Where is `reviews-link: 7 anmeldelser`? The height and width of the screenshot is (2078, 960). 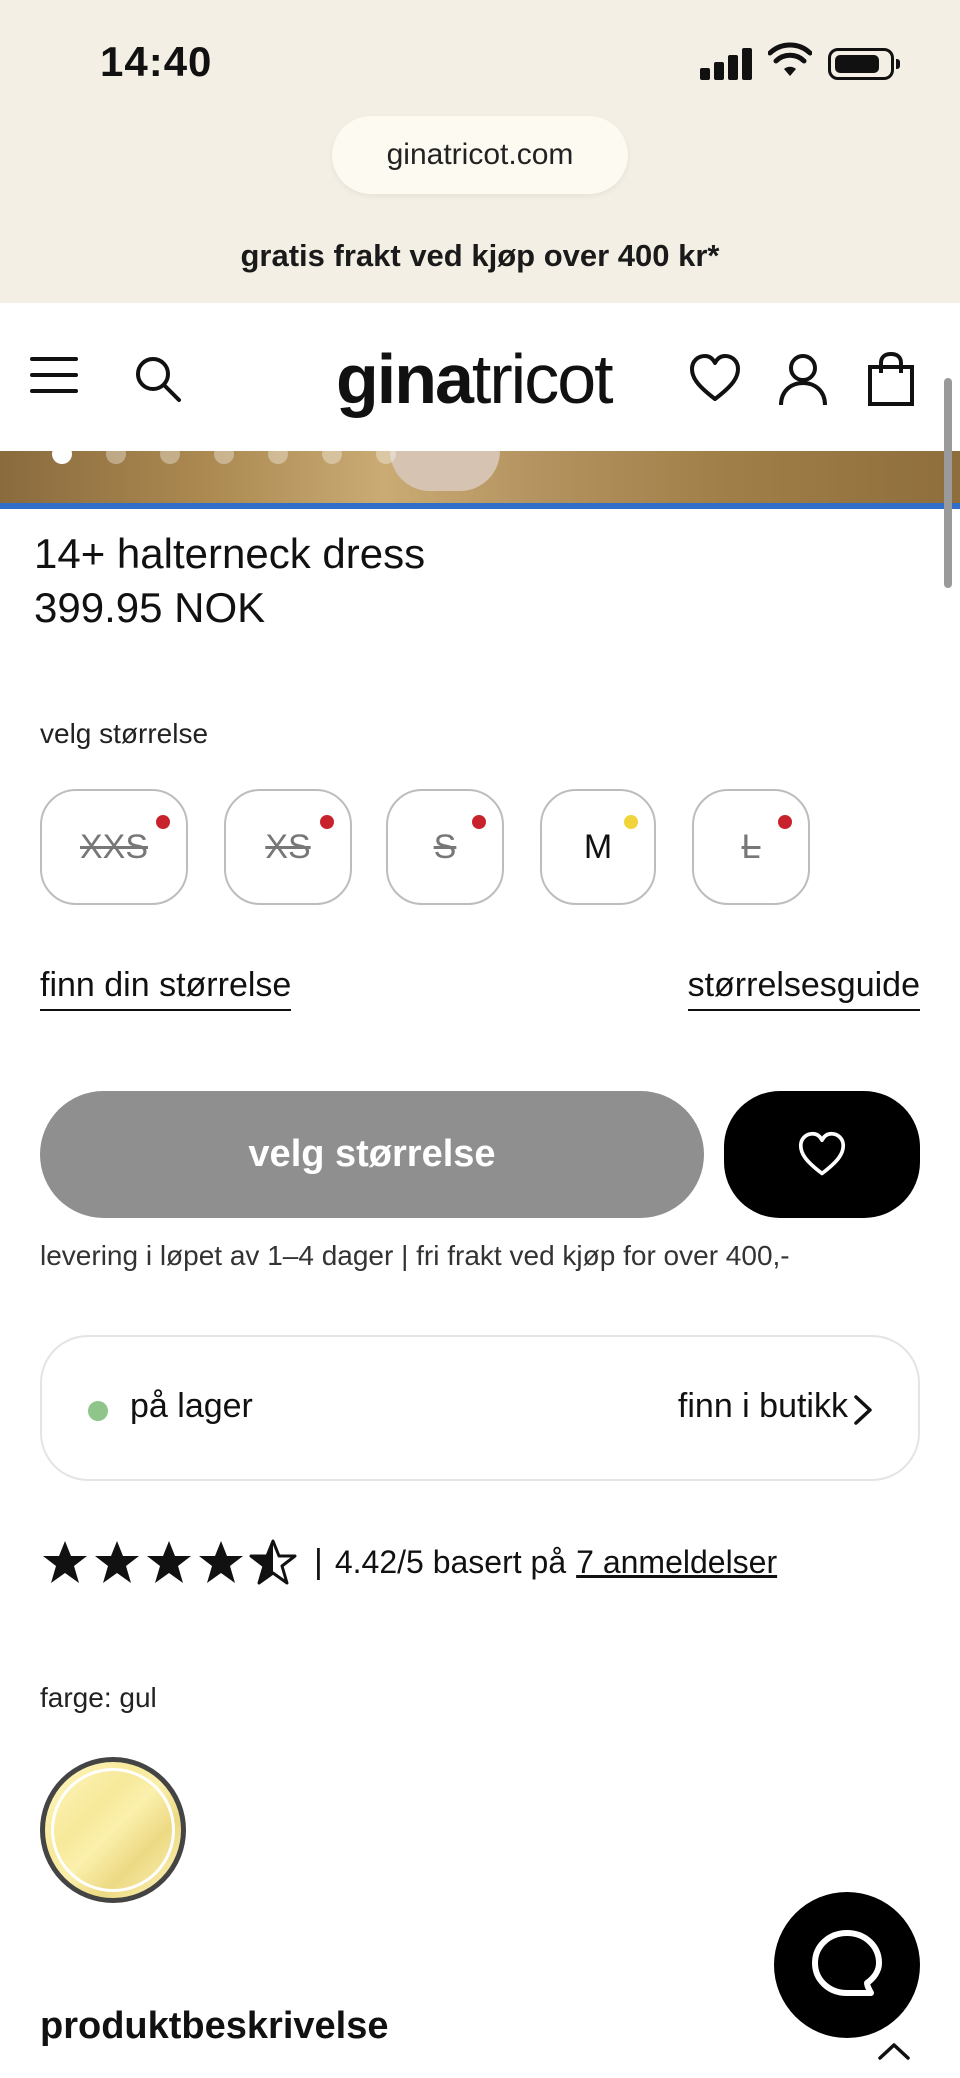 reviews-link: 7 anmeldelser is located at coordinates (676, 1562).